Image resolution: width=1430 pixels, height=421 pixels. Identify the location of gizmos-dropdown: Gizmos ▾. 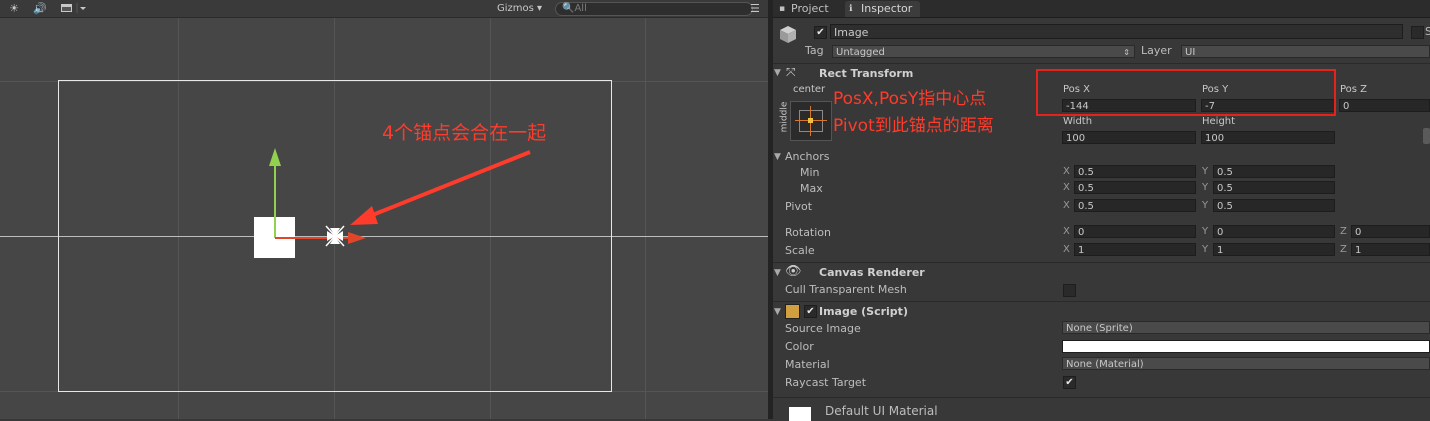
(519, 8).